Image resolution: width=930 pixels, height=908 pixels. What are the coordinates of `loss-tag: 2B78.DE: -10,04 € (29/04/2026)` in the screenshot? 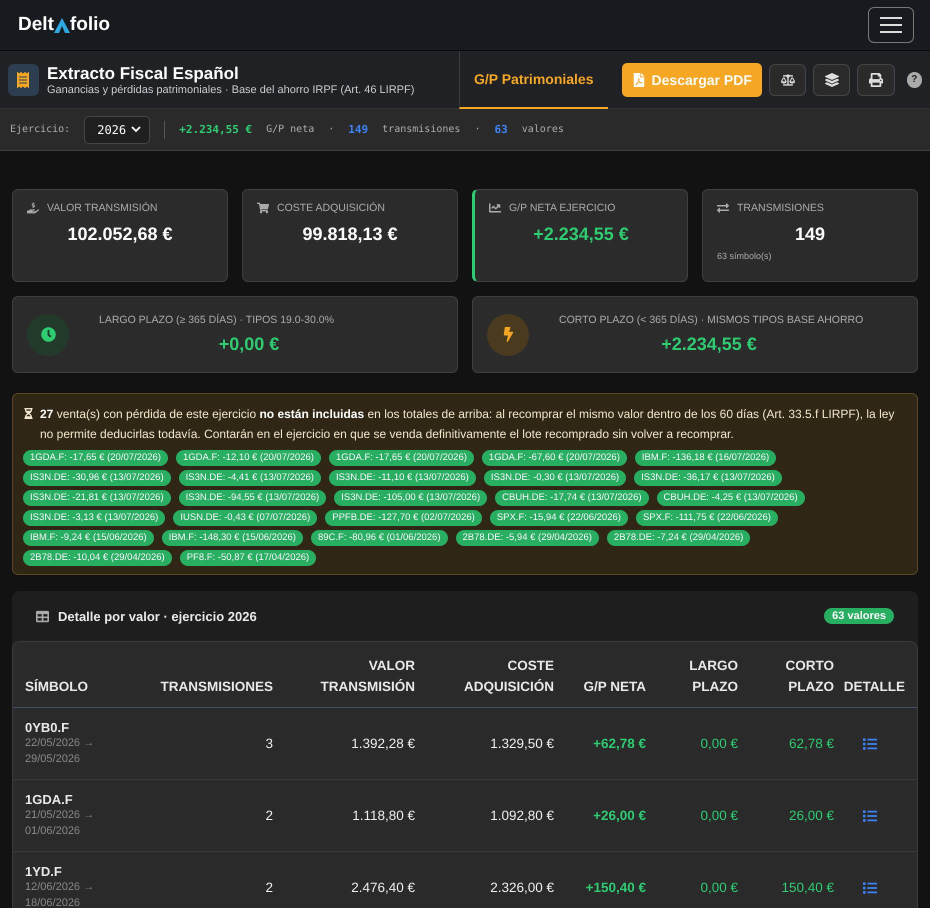 It's located at (97, 558).